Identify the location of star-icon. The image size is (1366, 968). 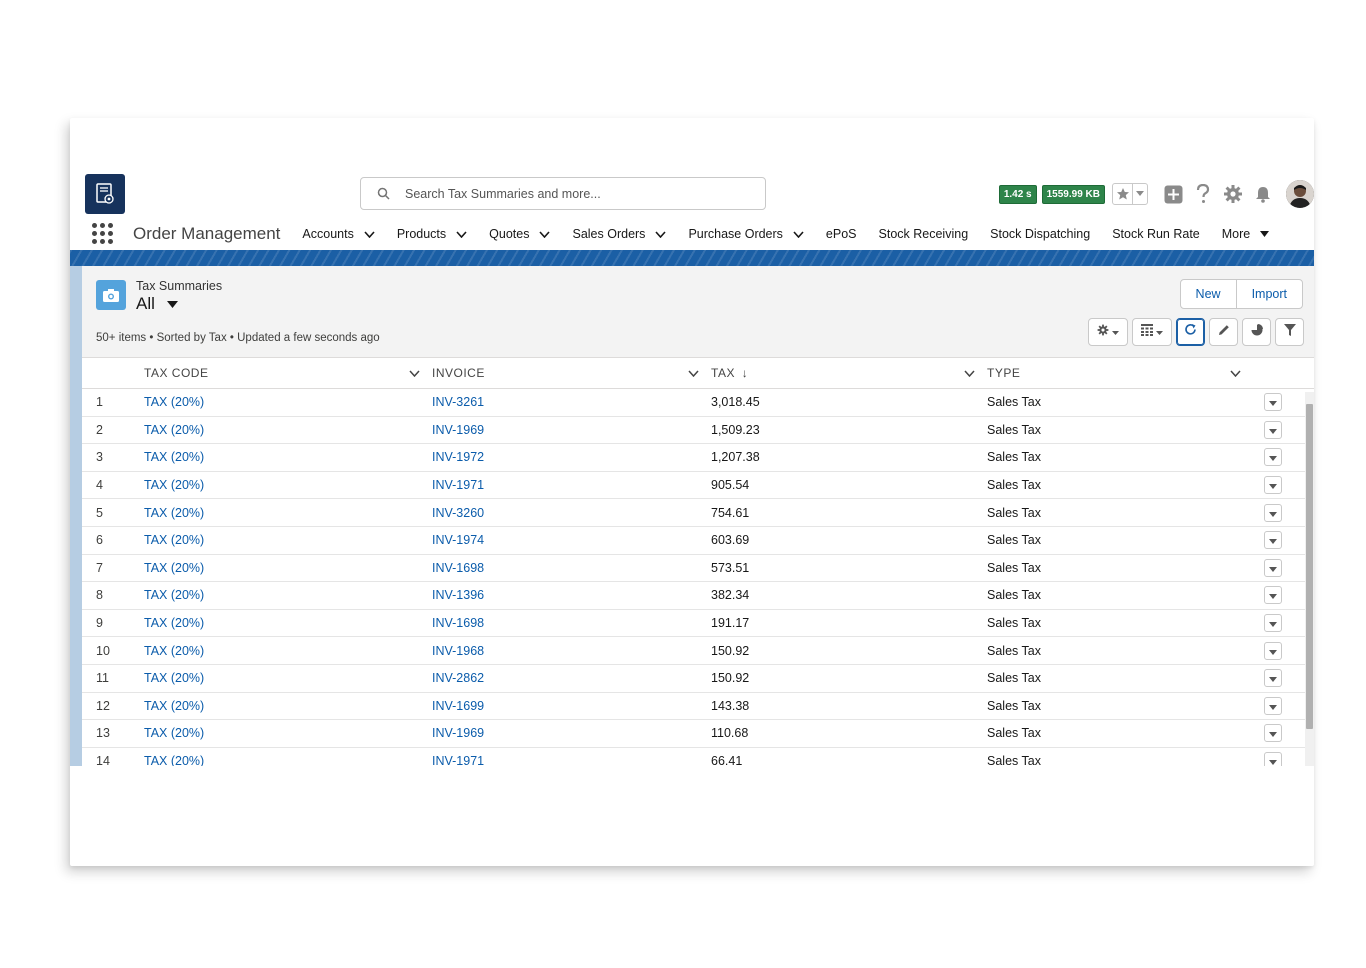
(1123, 194).